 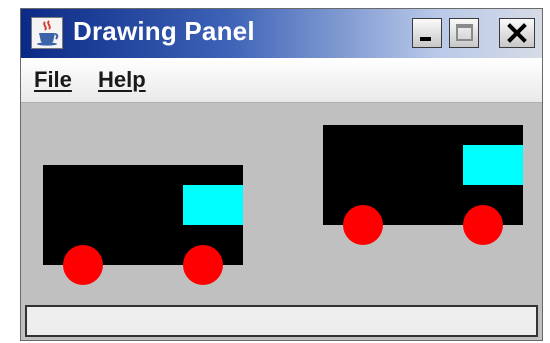 What do you see at coordinates (493, 165) in the screenshot?
I see `car-right-window` at bounding box center [493, 165].